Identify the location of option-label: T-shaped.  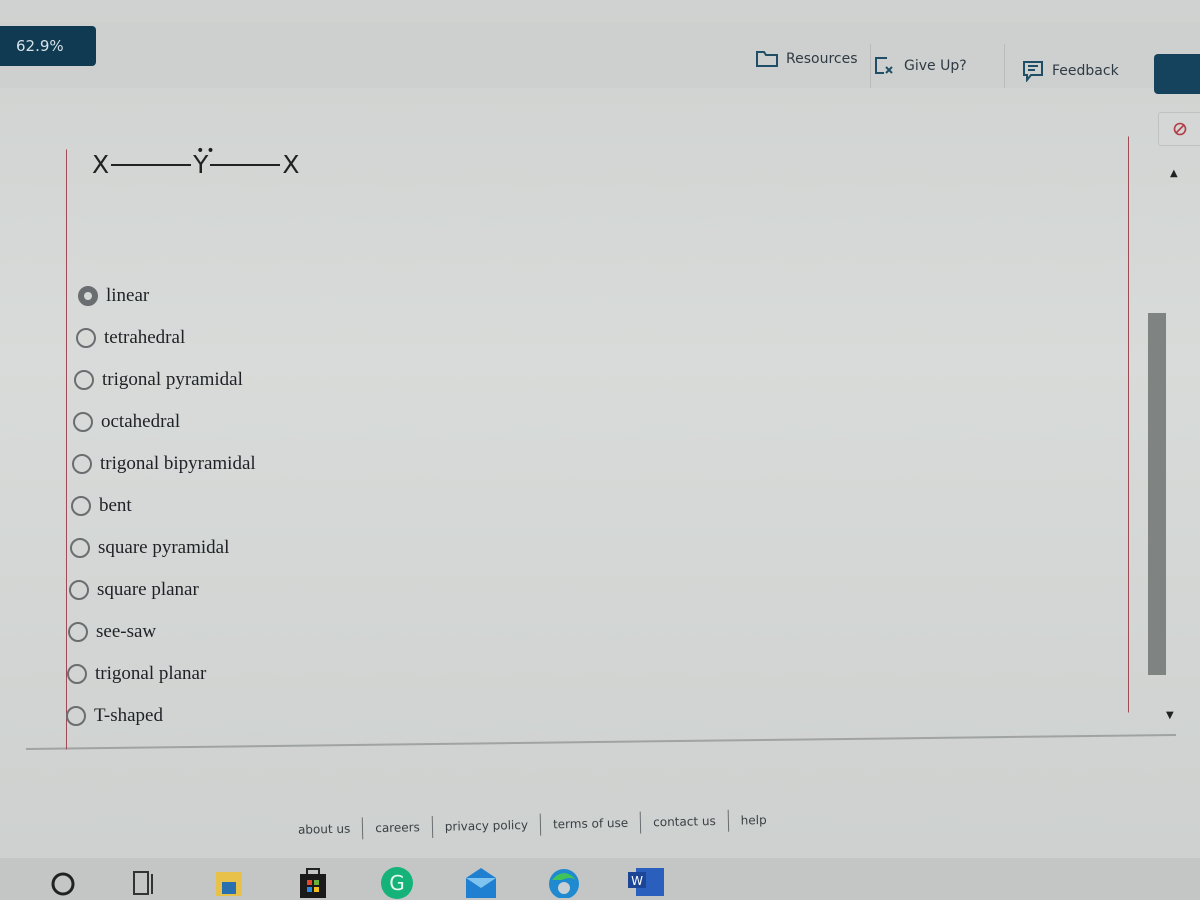
(128, 715).